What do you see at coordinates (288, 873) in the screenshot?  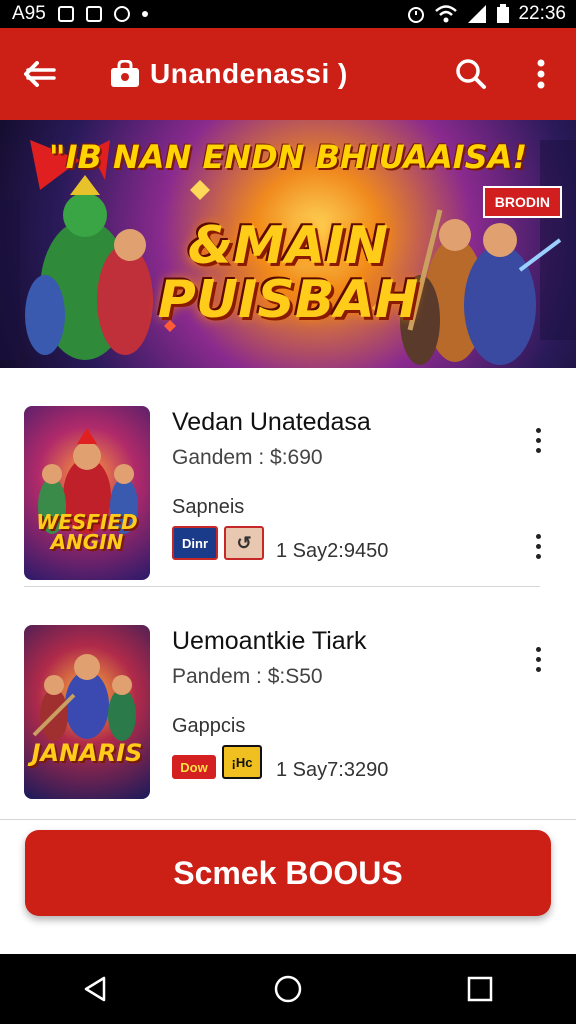 I see `bonus-button: Scmek BOOUS` at bounding box center [288, 873].